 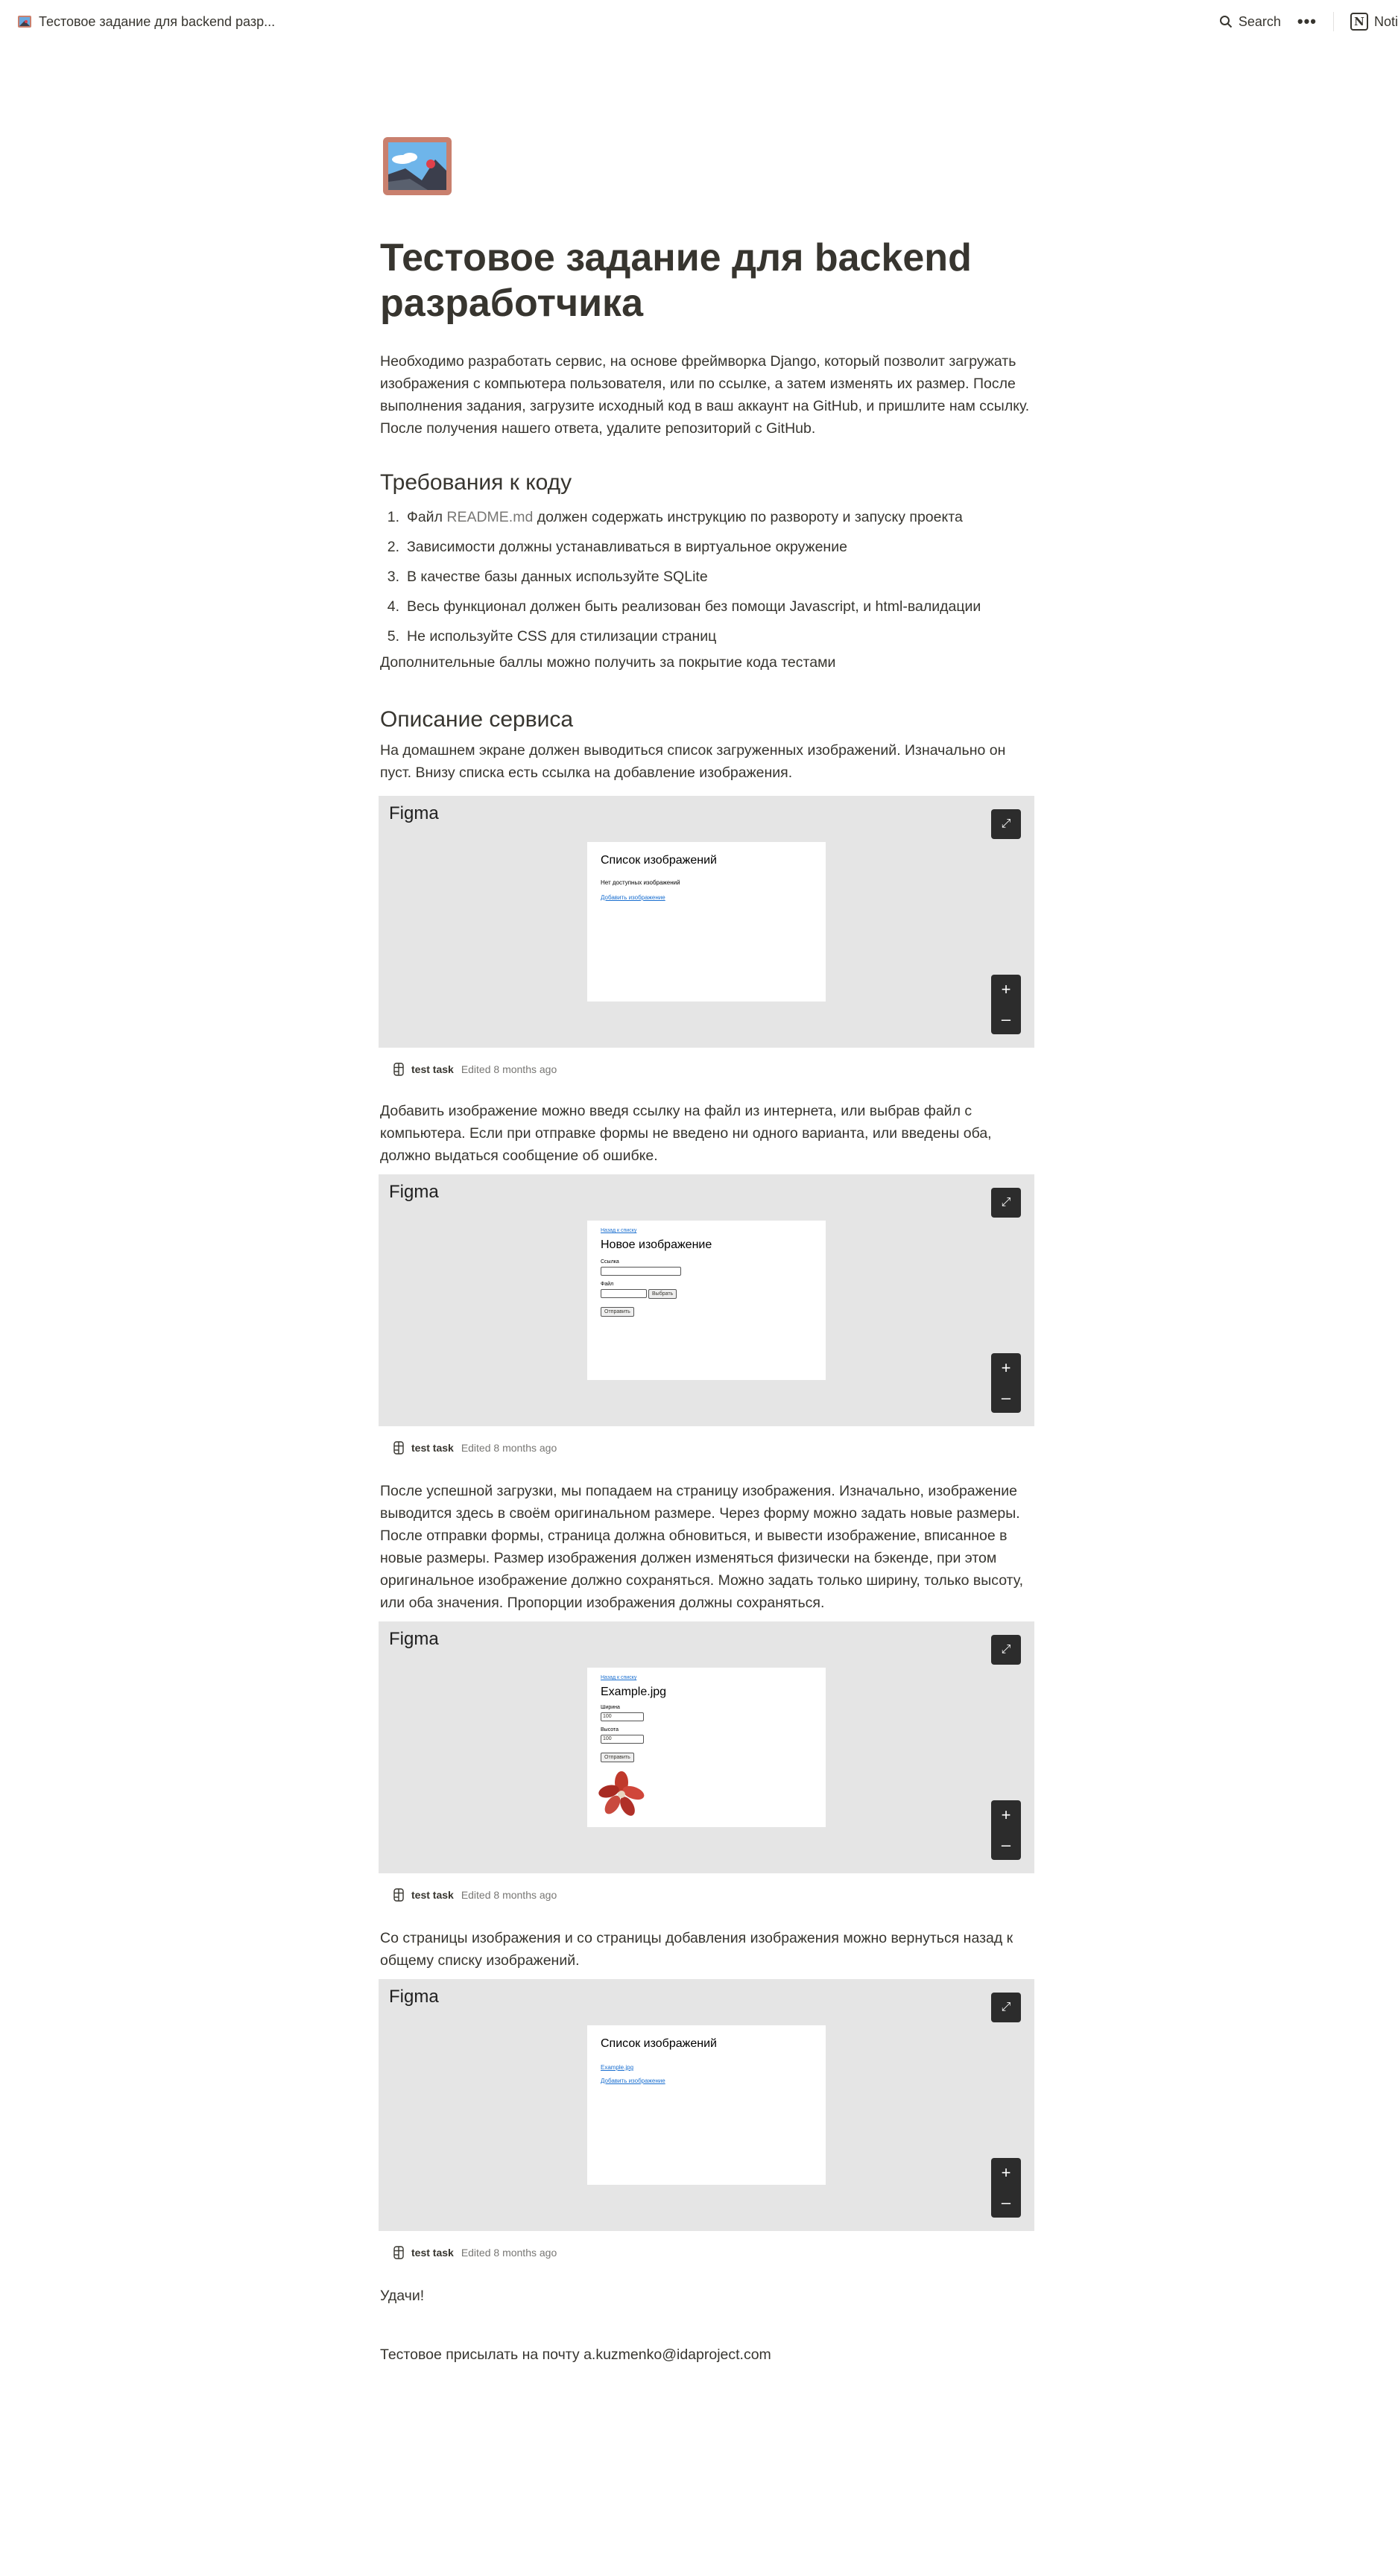 I want to click on frame-link-input, so click(x=641, y=1271).